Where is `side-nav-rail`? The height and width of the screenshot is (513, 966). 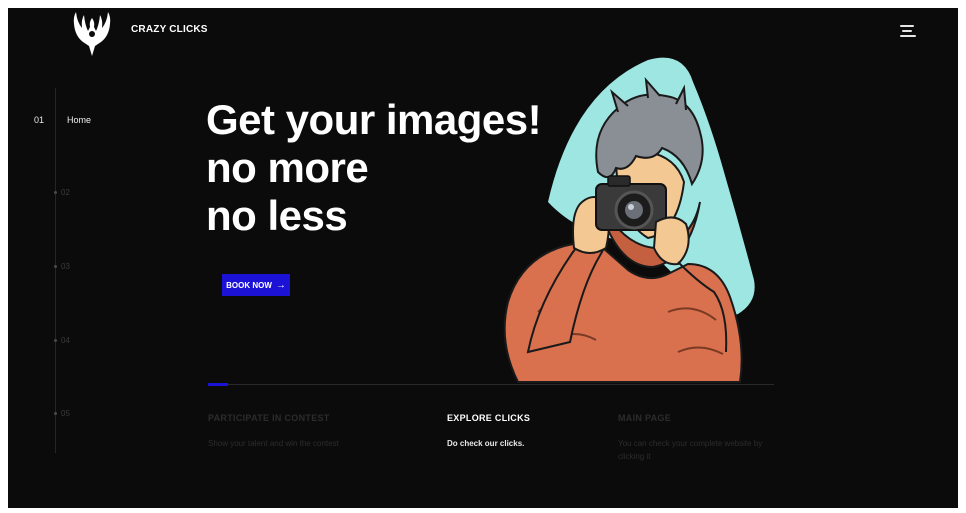 side-nav-rail is located at coordinates (55, 270).